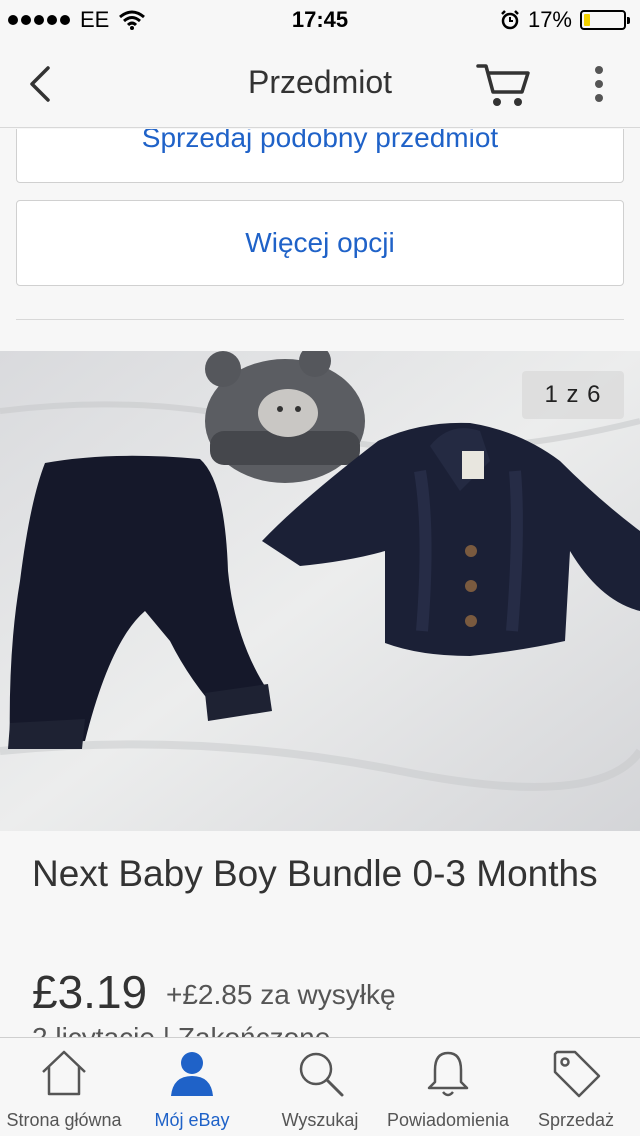 Image resolution: width=640 pixels, height=1136 pixels. What do you see at coordinates (90, 992) in the screenshot?
I see `item-price: £3.19` at bounding box center [90, 992].